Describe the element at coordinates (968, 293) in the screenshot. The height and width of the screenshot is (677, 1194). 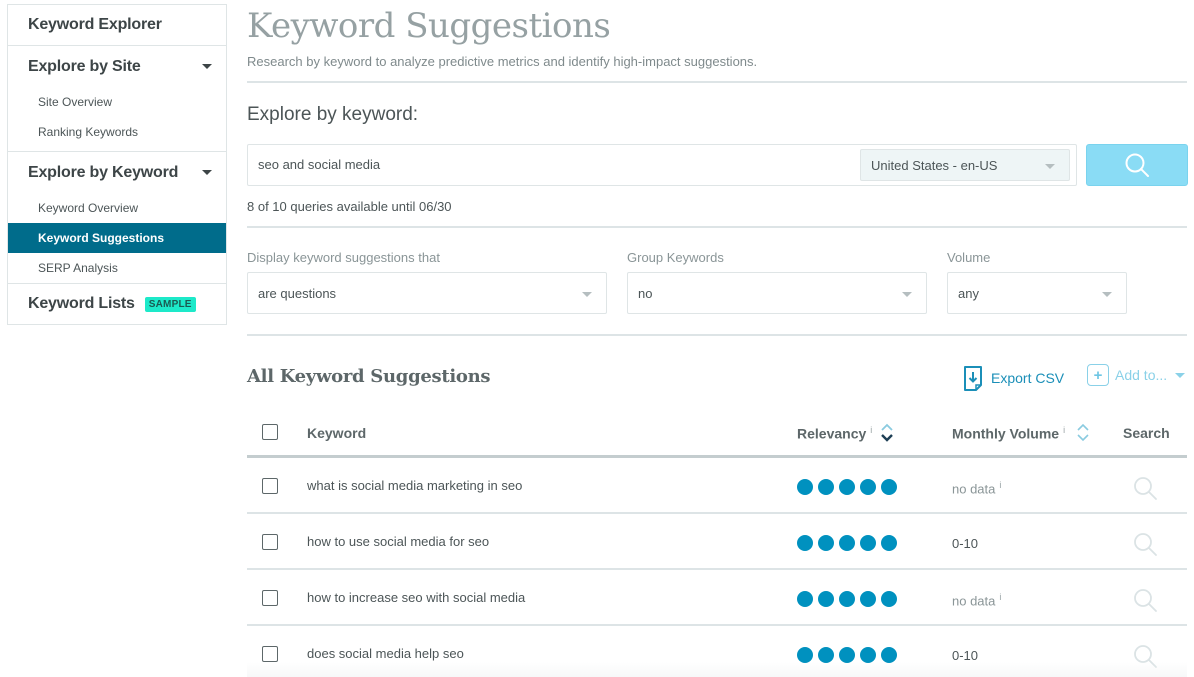
I see `volume-filter-value: any` at that location.